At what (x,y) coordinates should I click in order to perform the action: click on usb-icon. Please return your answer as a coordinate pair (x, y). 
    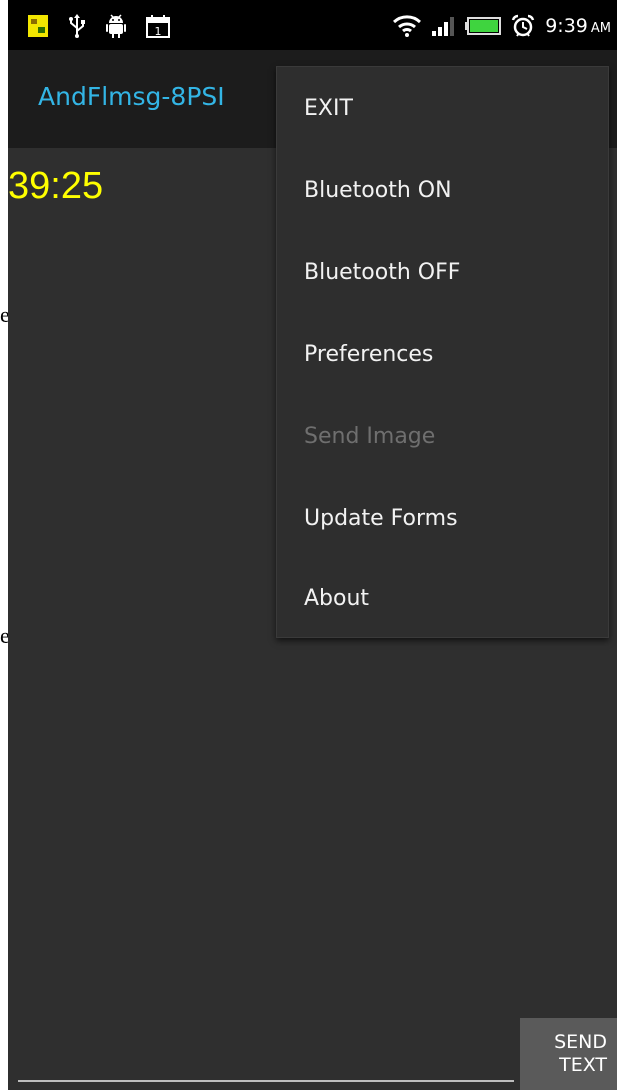
    Looking at the image, I should click on (77, 26).